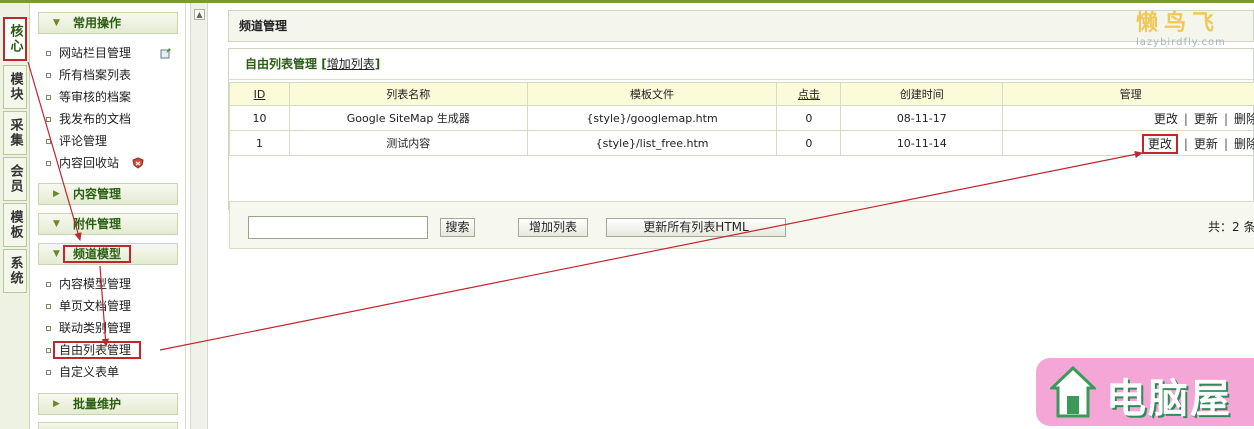 The image size is (1254, 429). Describe the element at coordinates (108, 194) in the screenshot. I see `section-content-mgmt: ▶ 内容管理` at that location.